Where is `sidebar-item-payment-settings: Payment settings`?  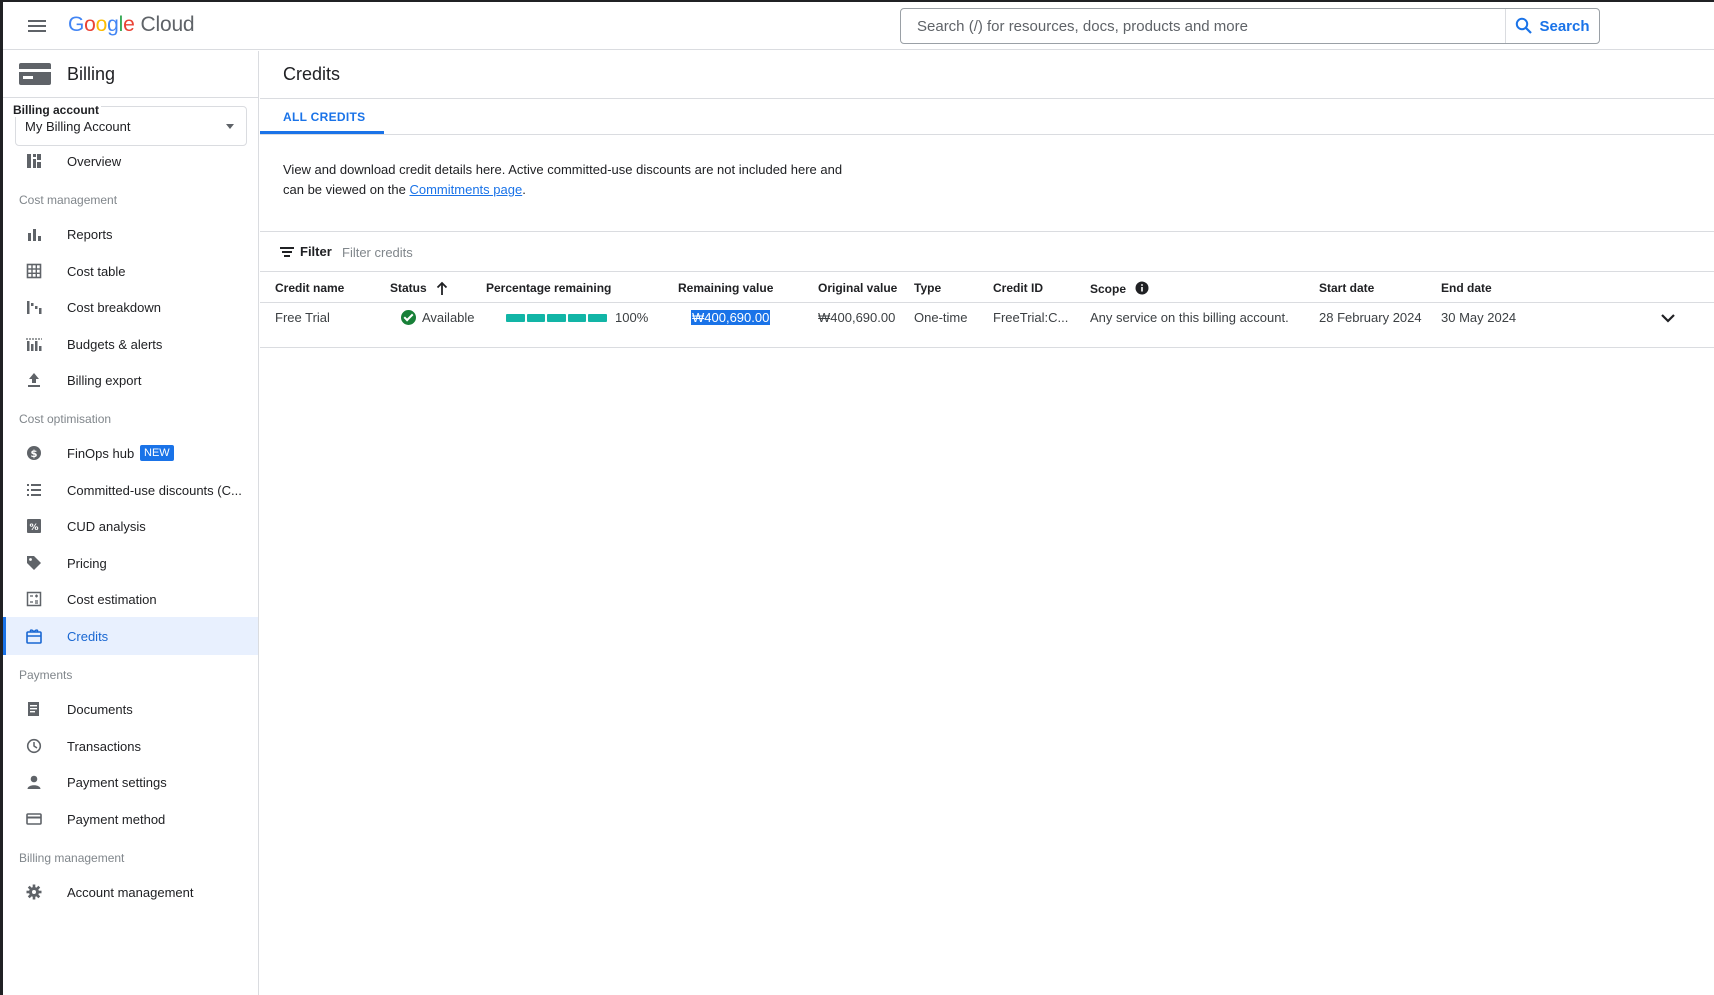
sidebar-item-payment-settings: Payment settings is located at coordinates (130, 782).